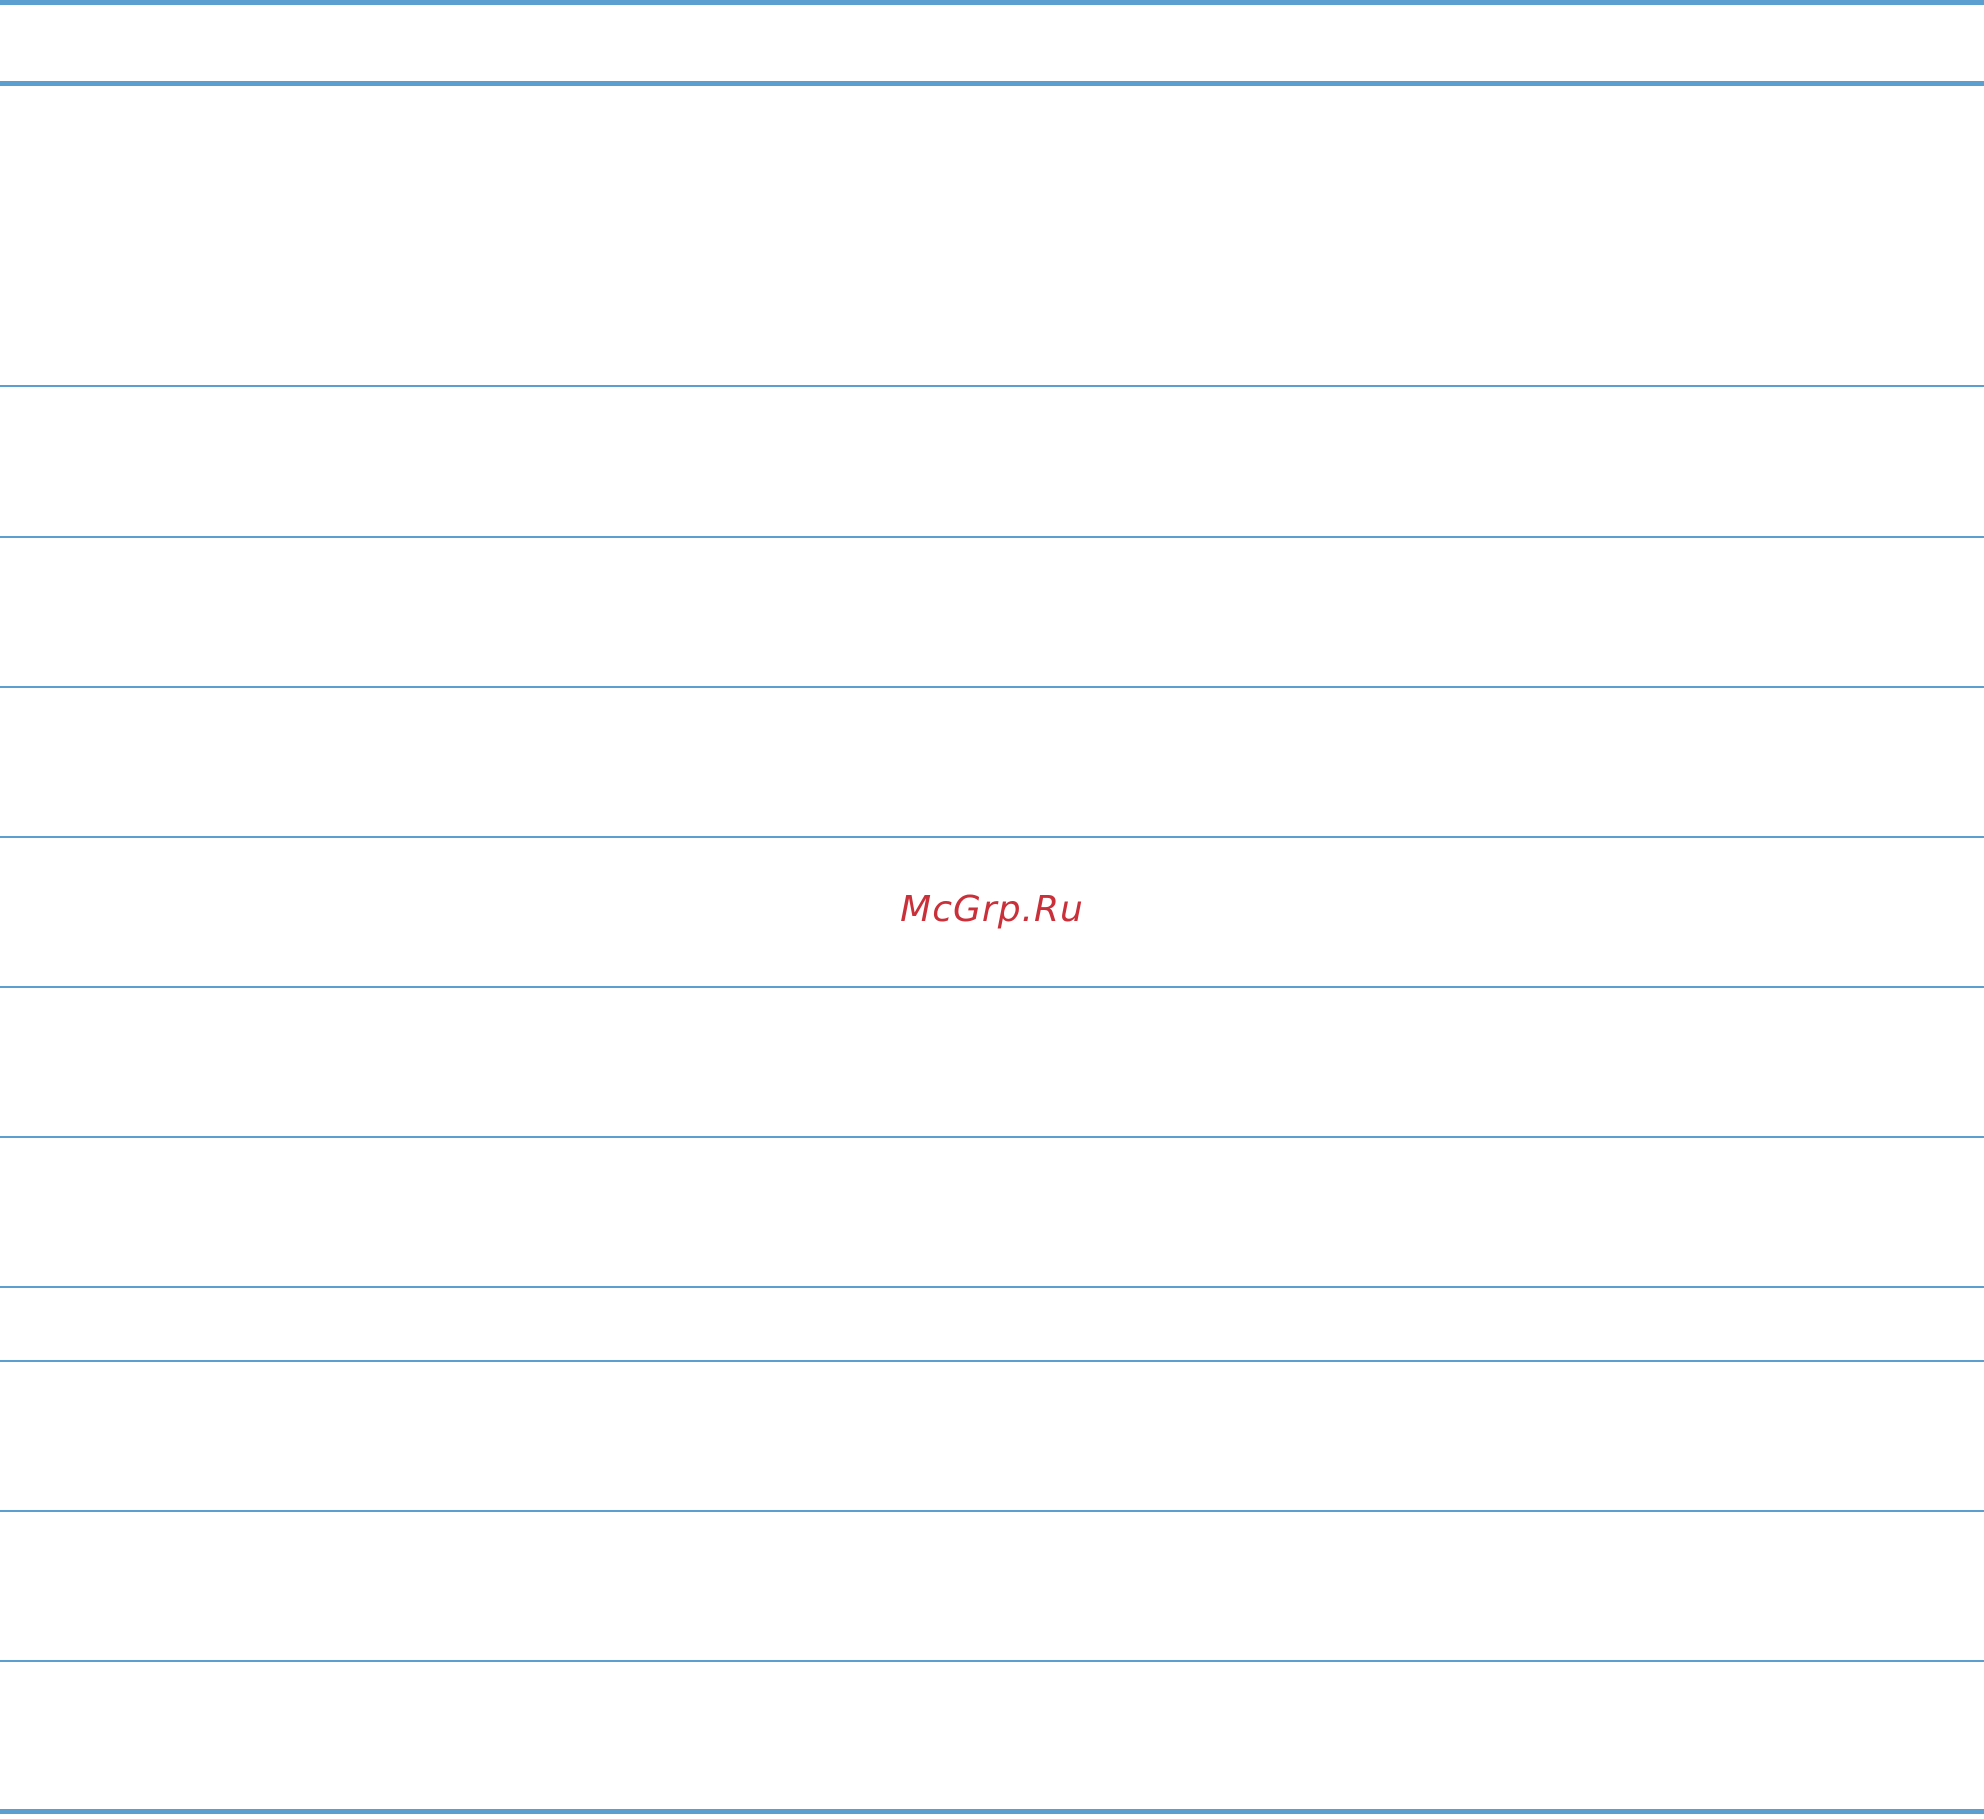  I want to click on watermark-text: McGrp.Ru, so click(992, 909).